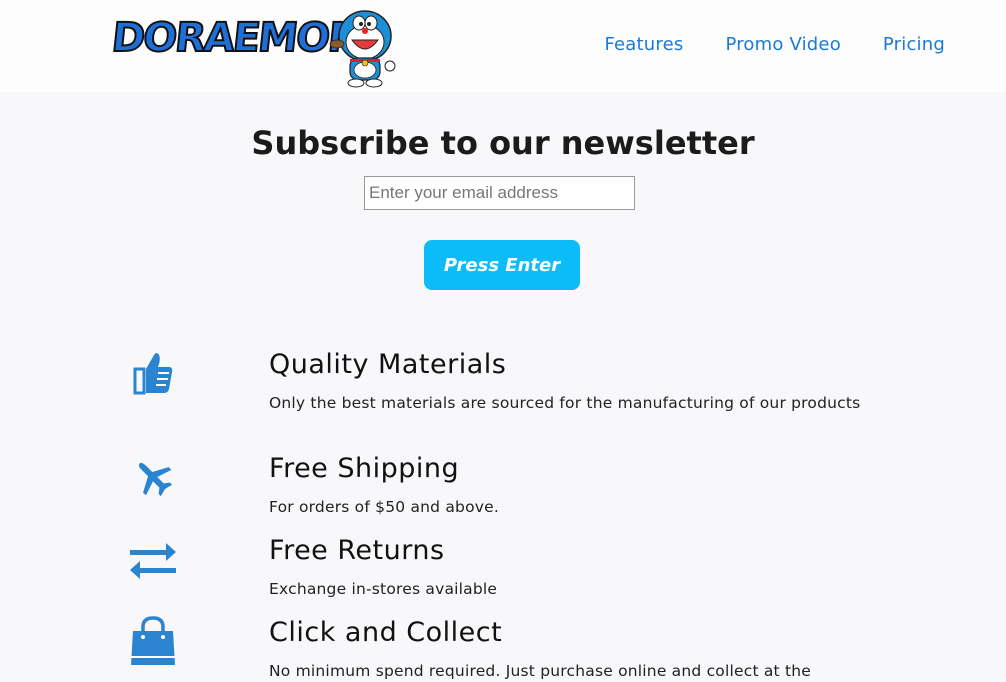 The width and height of the screenshot is (1006, 682). What do you see at coordinates (502, 265) in the screenshot?
I see `submit-button: Press Enter` at bounding box center [502, 265].